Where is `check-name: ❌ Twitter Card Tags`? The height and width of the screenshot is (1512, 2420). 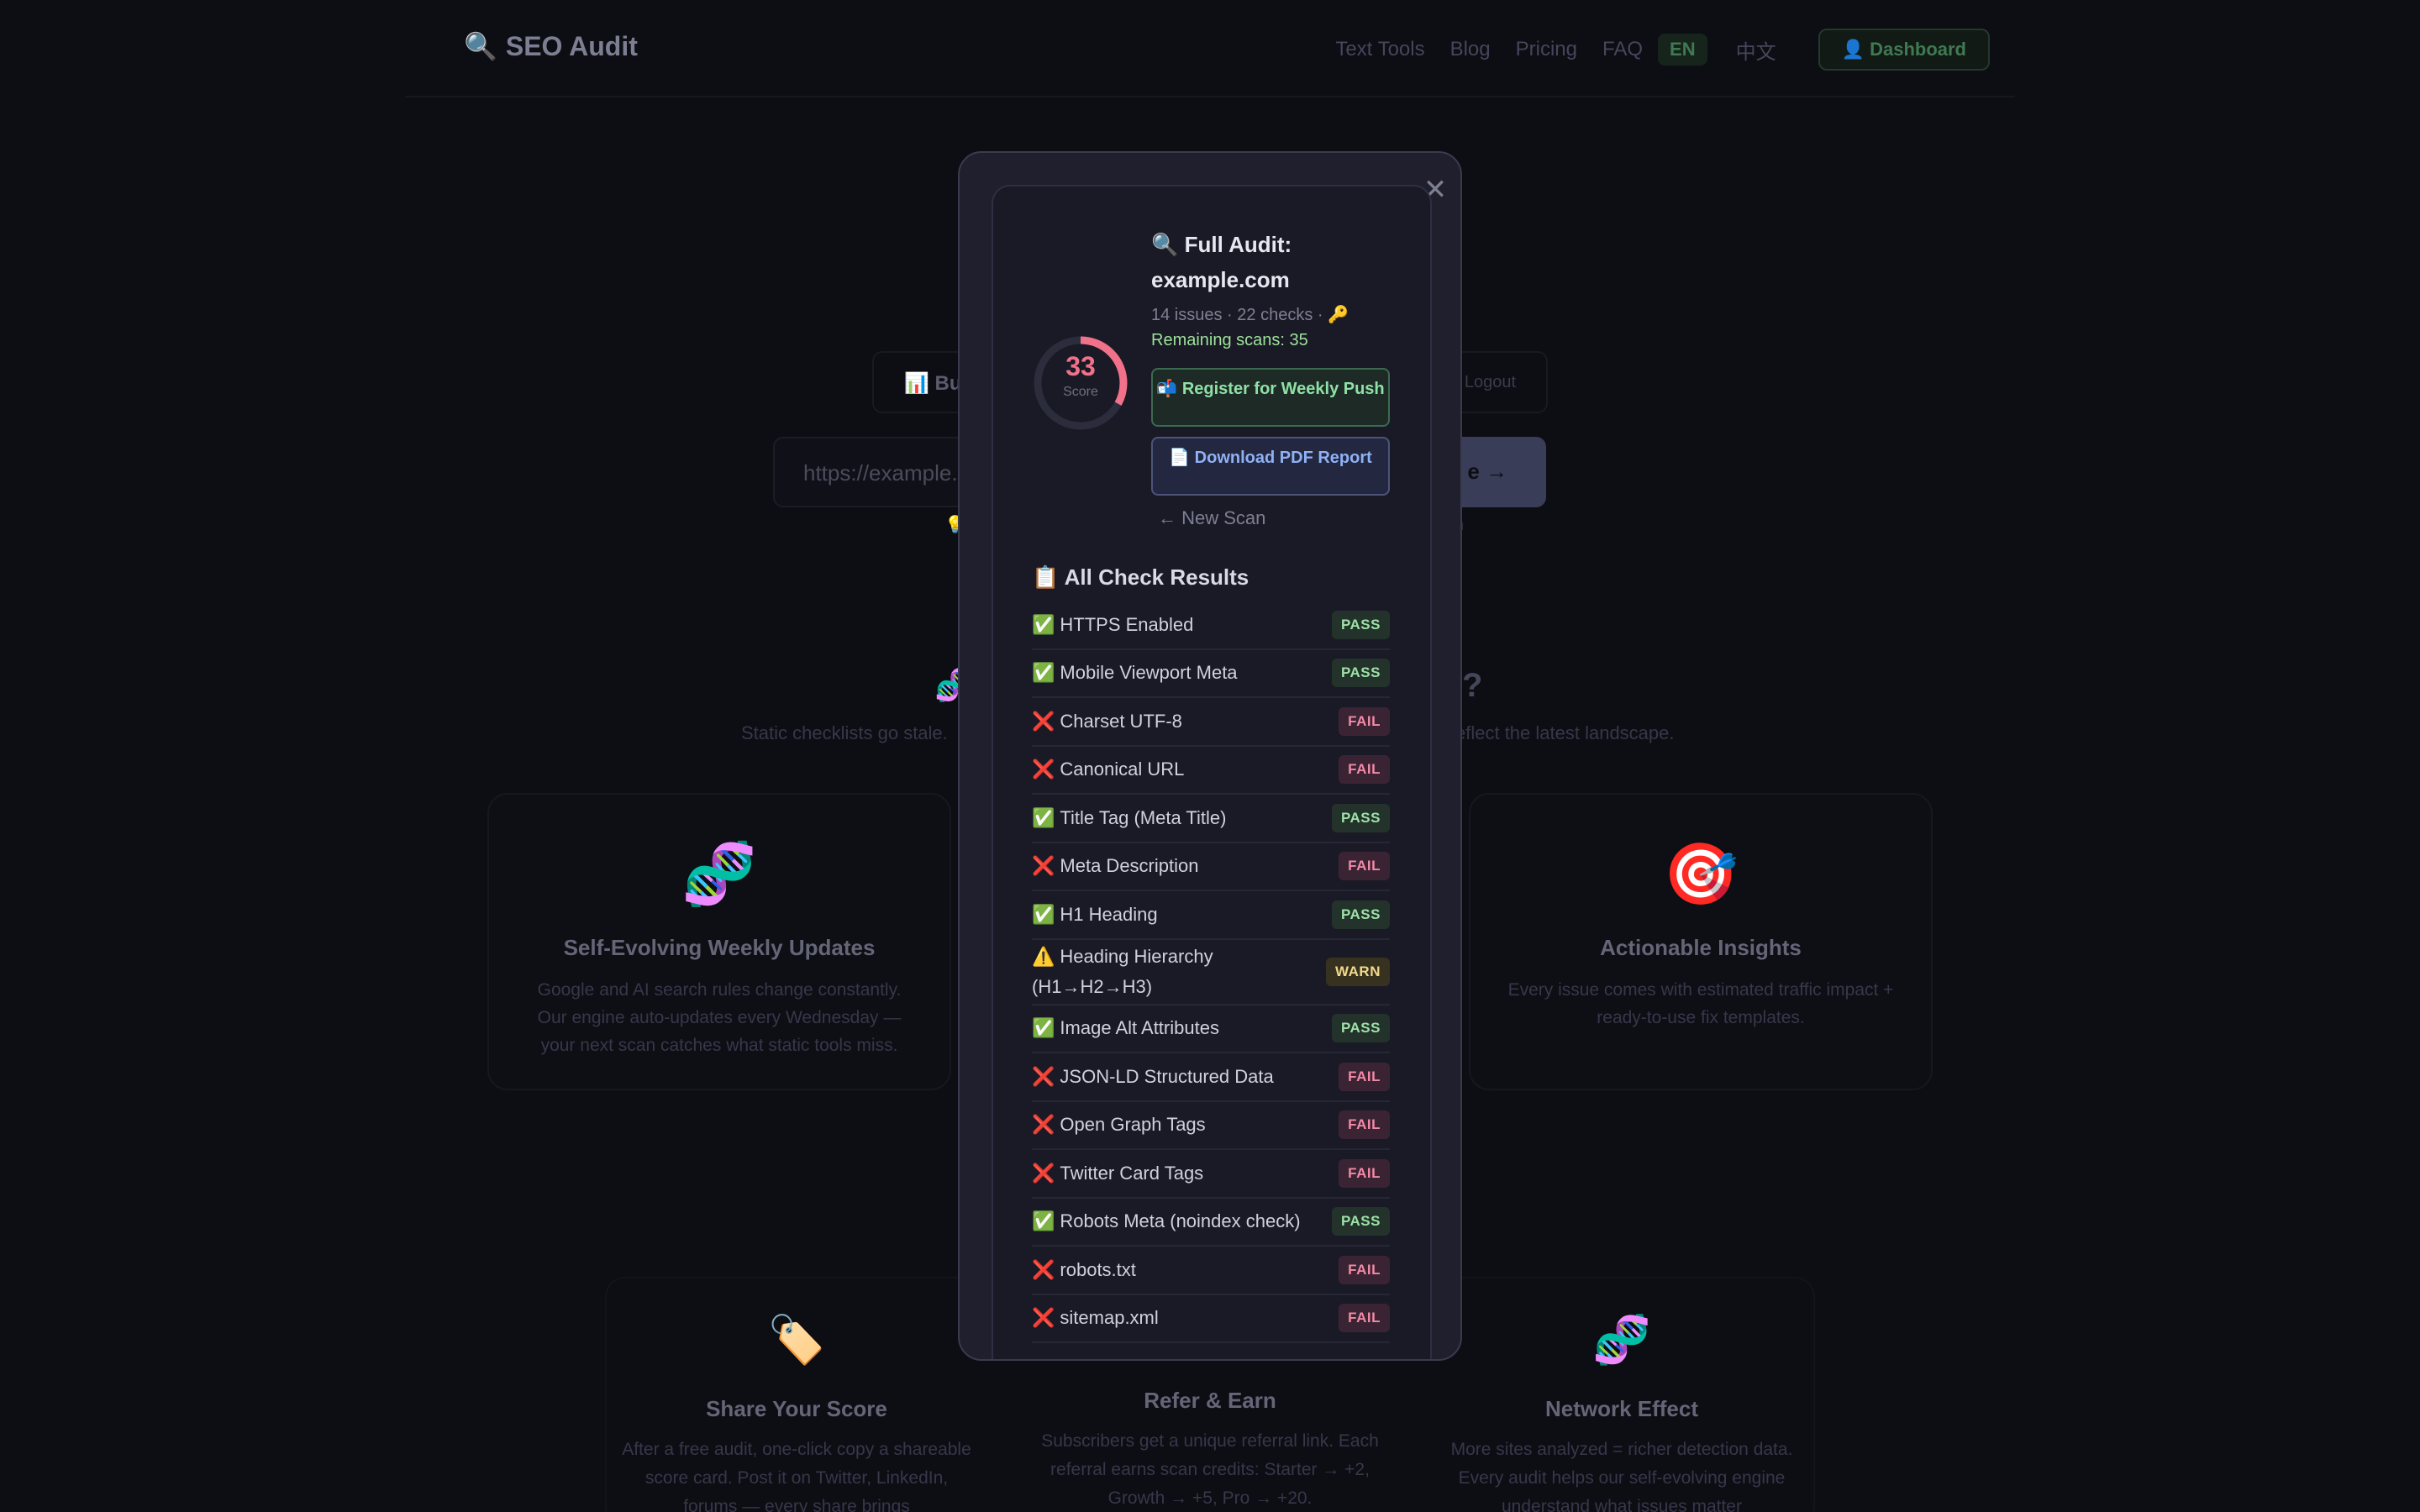
check-name: ❌ Twitter Card Tags is located at coordinates (1117, 1173).